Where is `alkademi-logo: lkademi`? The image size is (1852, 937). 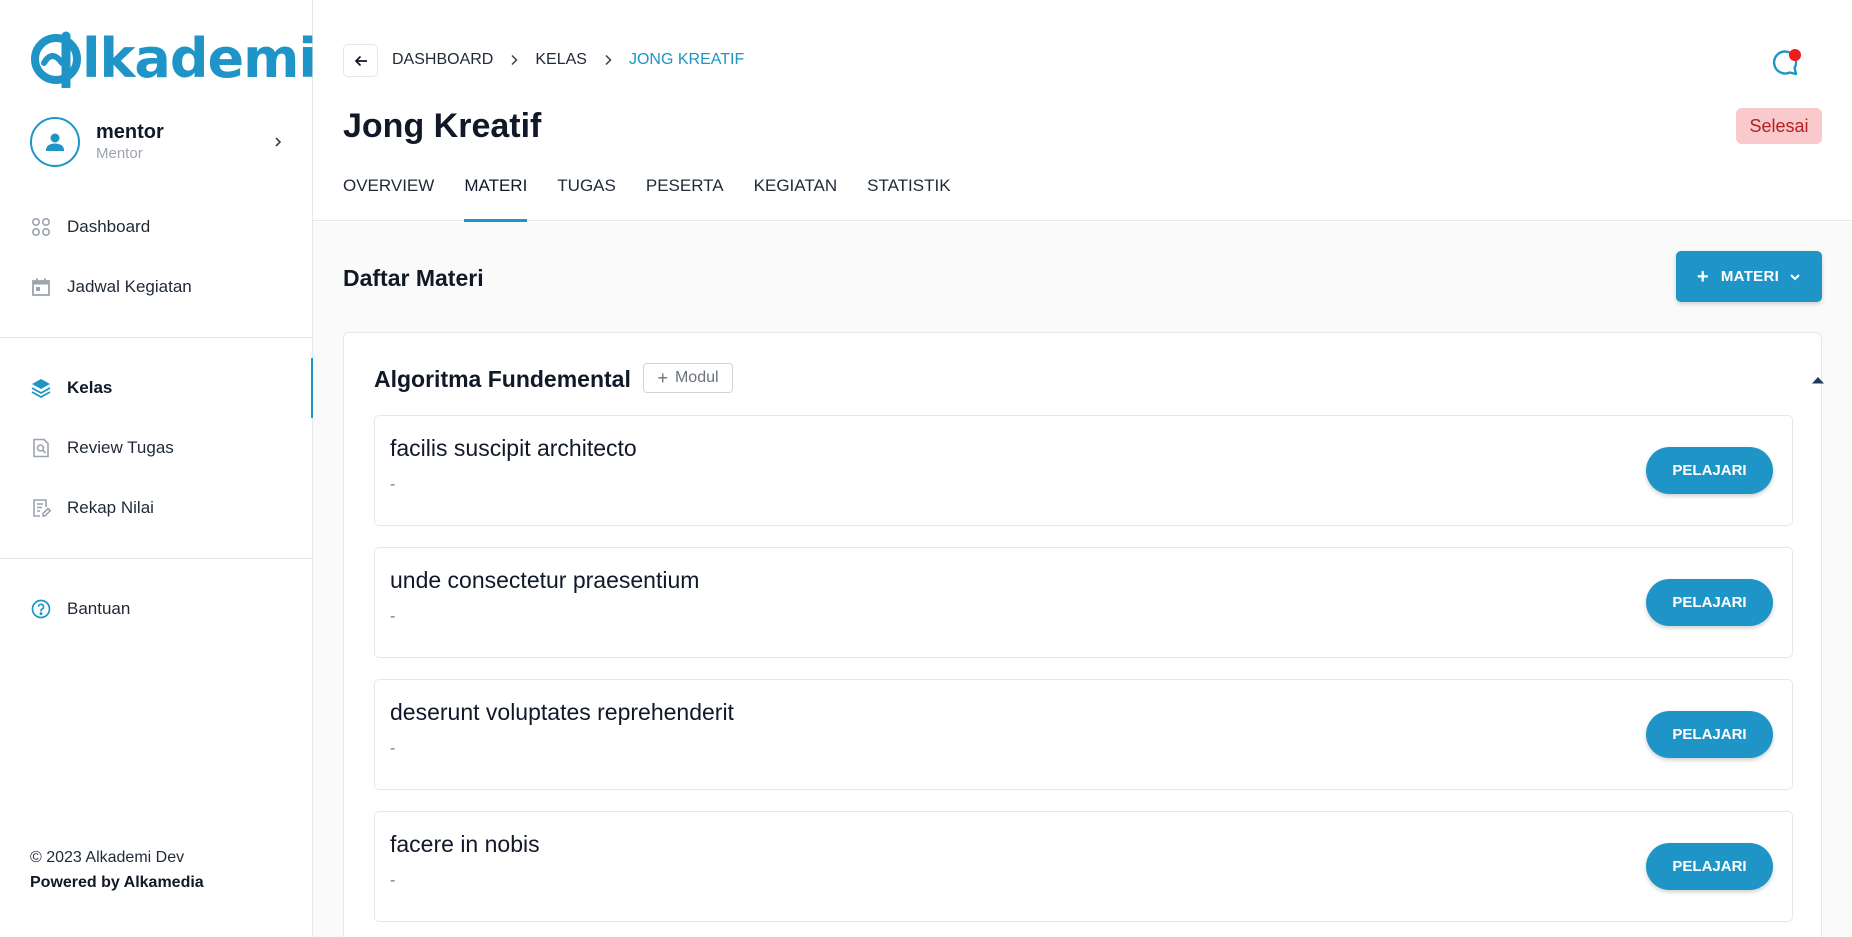 alkademi-logo: lkademi is located at coordinates (173, 58).